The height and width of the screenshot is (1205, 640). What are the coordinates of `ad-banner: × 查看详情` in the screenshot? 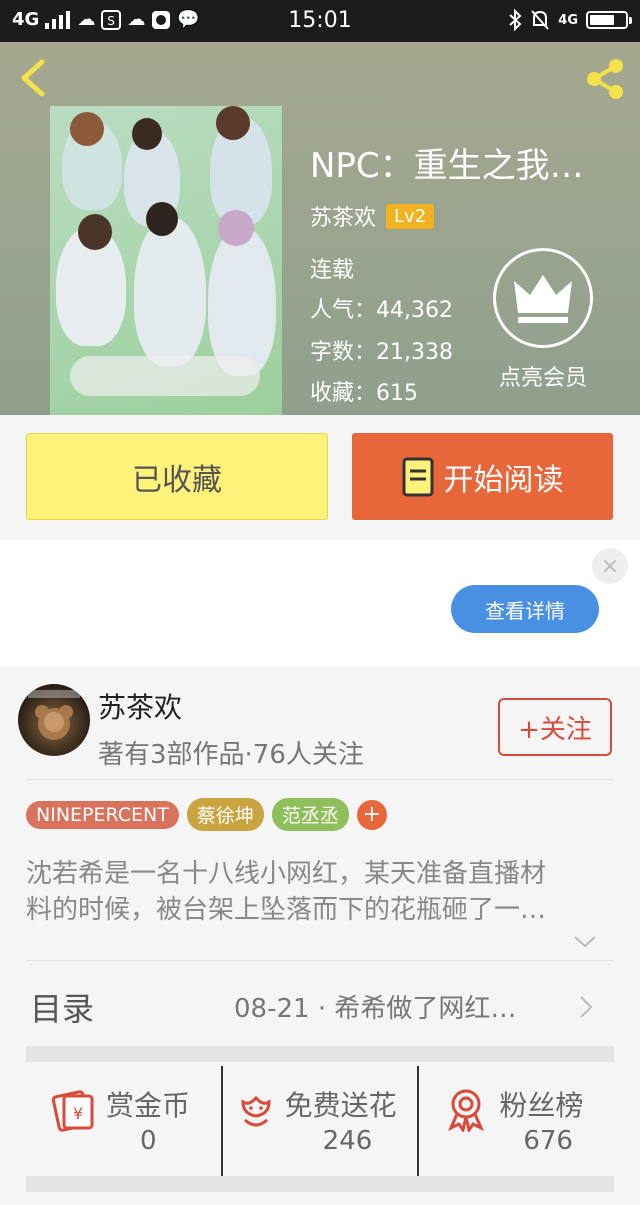 It's located at (320, 603).